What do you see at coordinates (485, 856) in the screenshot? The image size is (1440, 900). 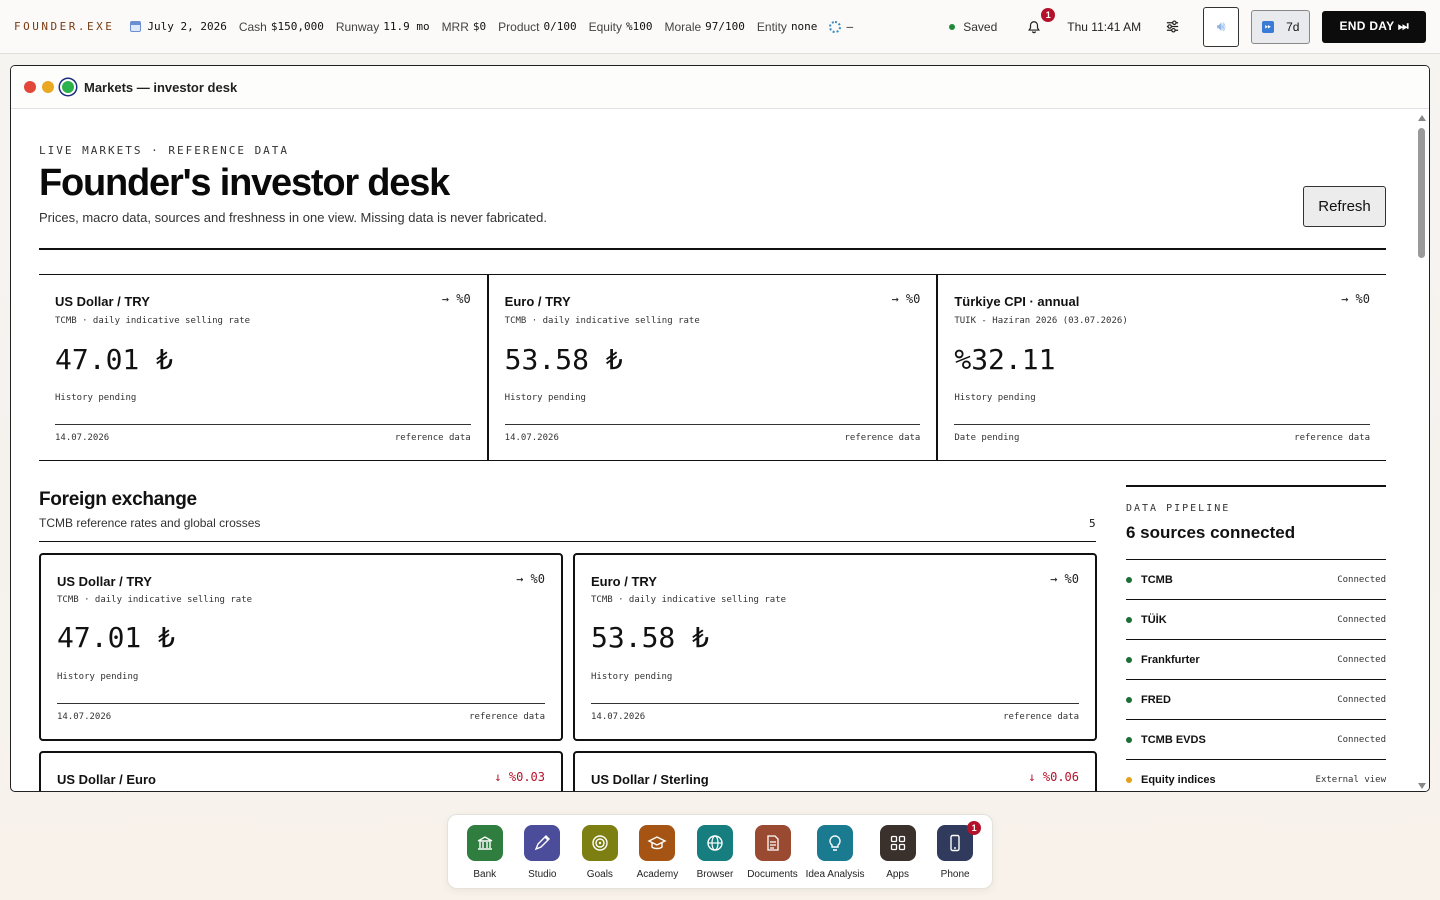 I see `dock-app-bank: Bank` at bounding box center [485, 856].